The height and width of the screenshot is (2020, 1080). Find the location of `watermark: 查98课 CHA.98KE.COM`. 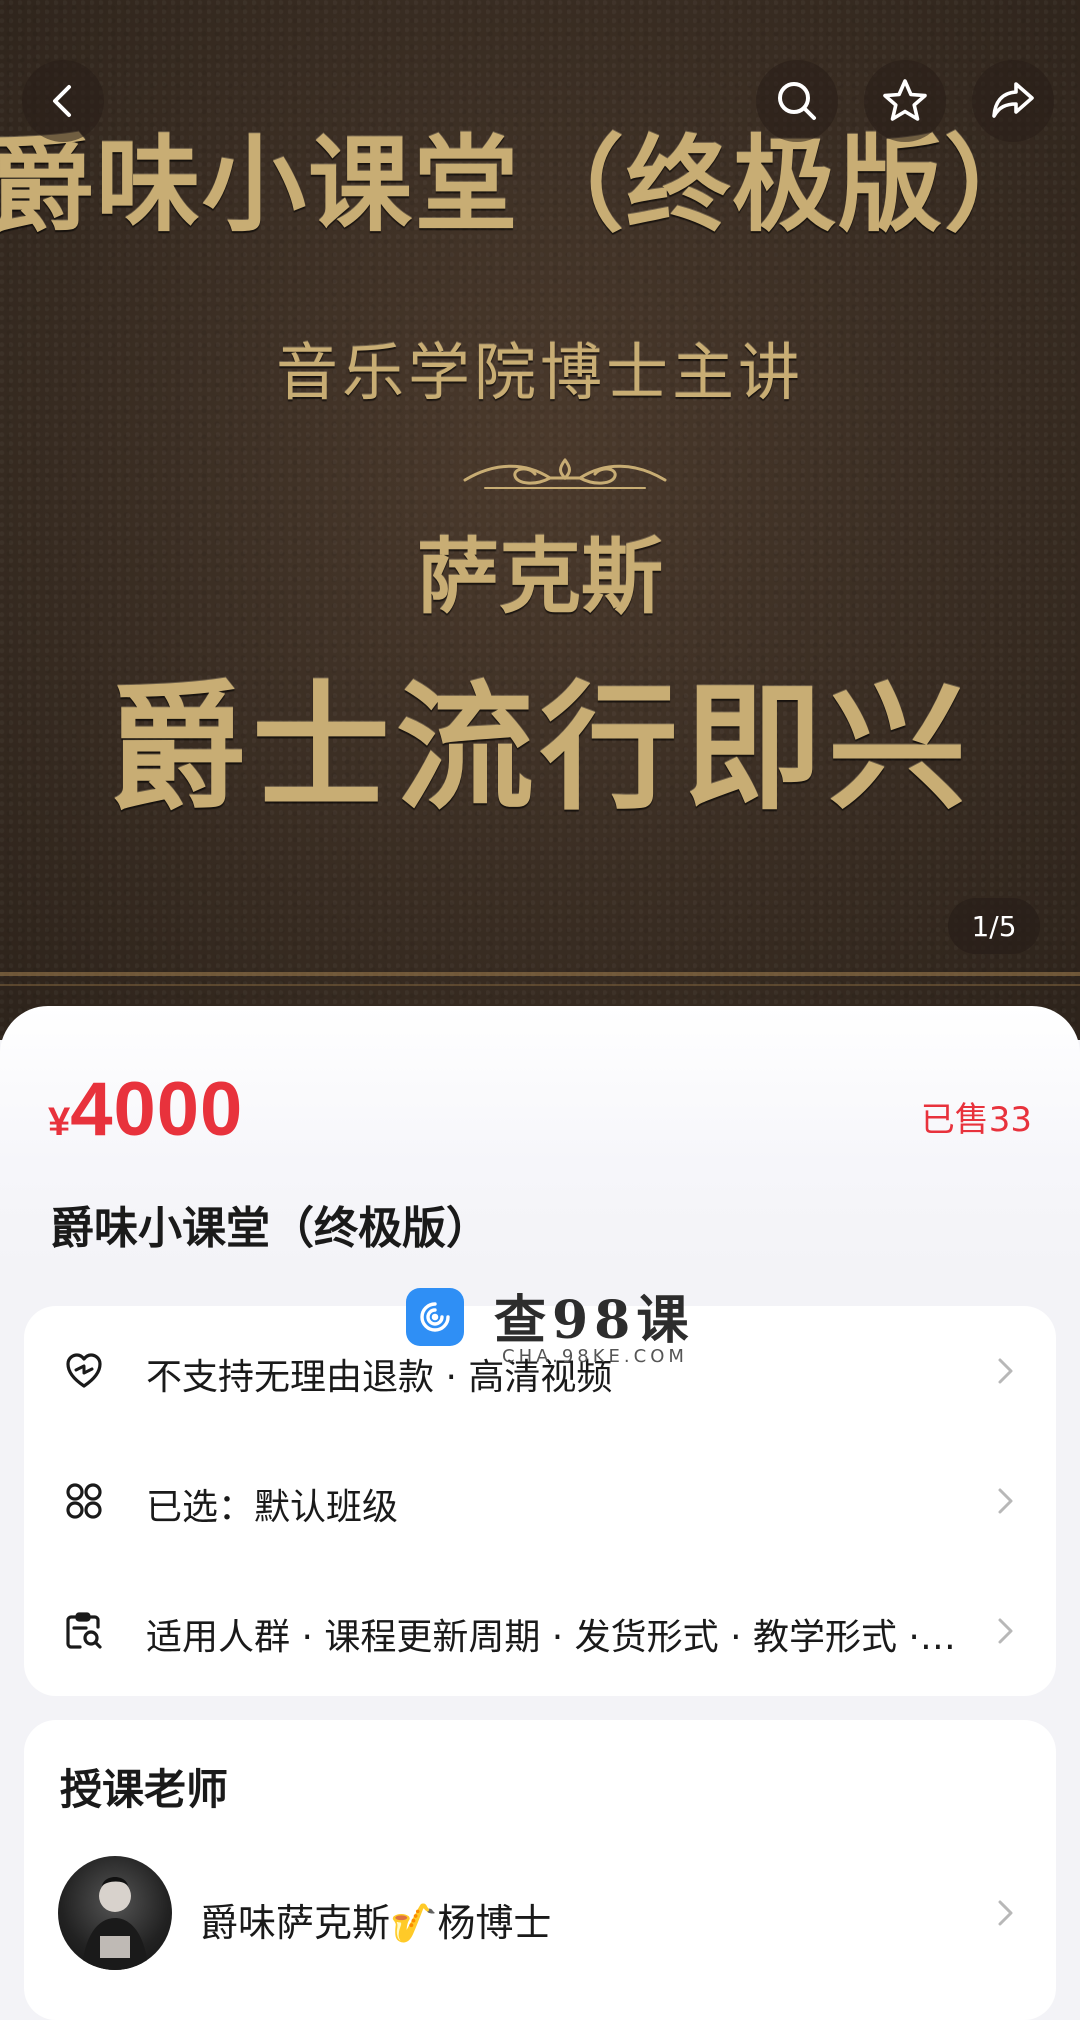

watermark: 查98课 CHA.98KE.COM is located at coordinates (556, 1326).